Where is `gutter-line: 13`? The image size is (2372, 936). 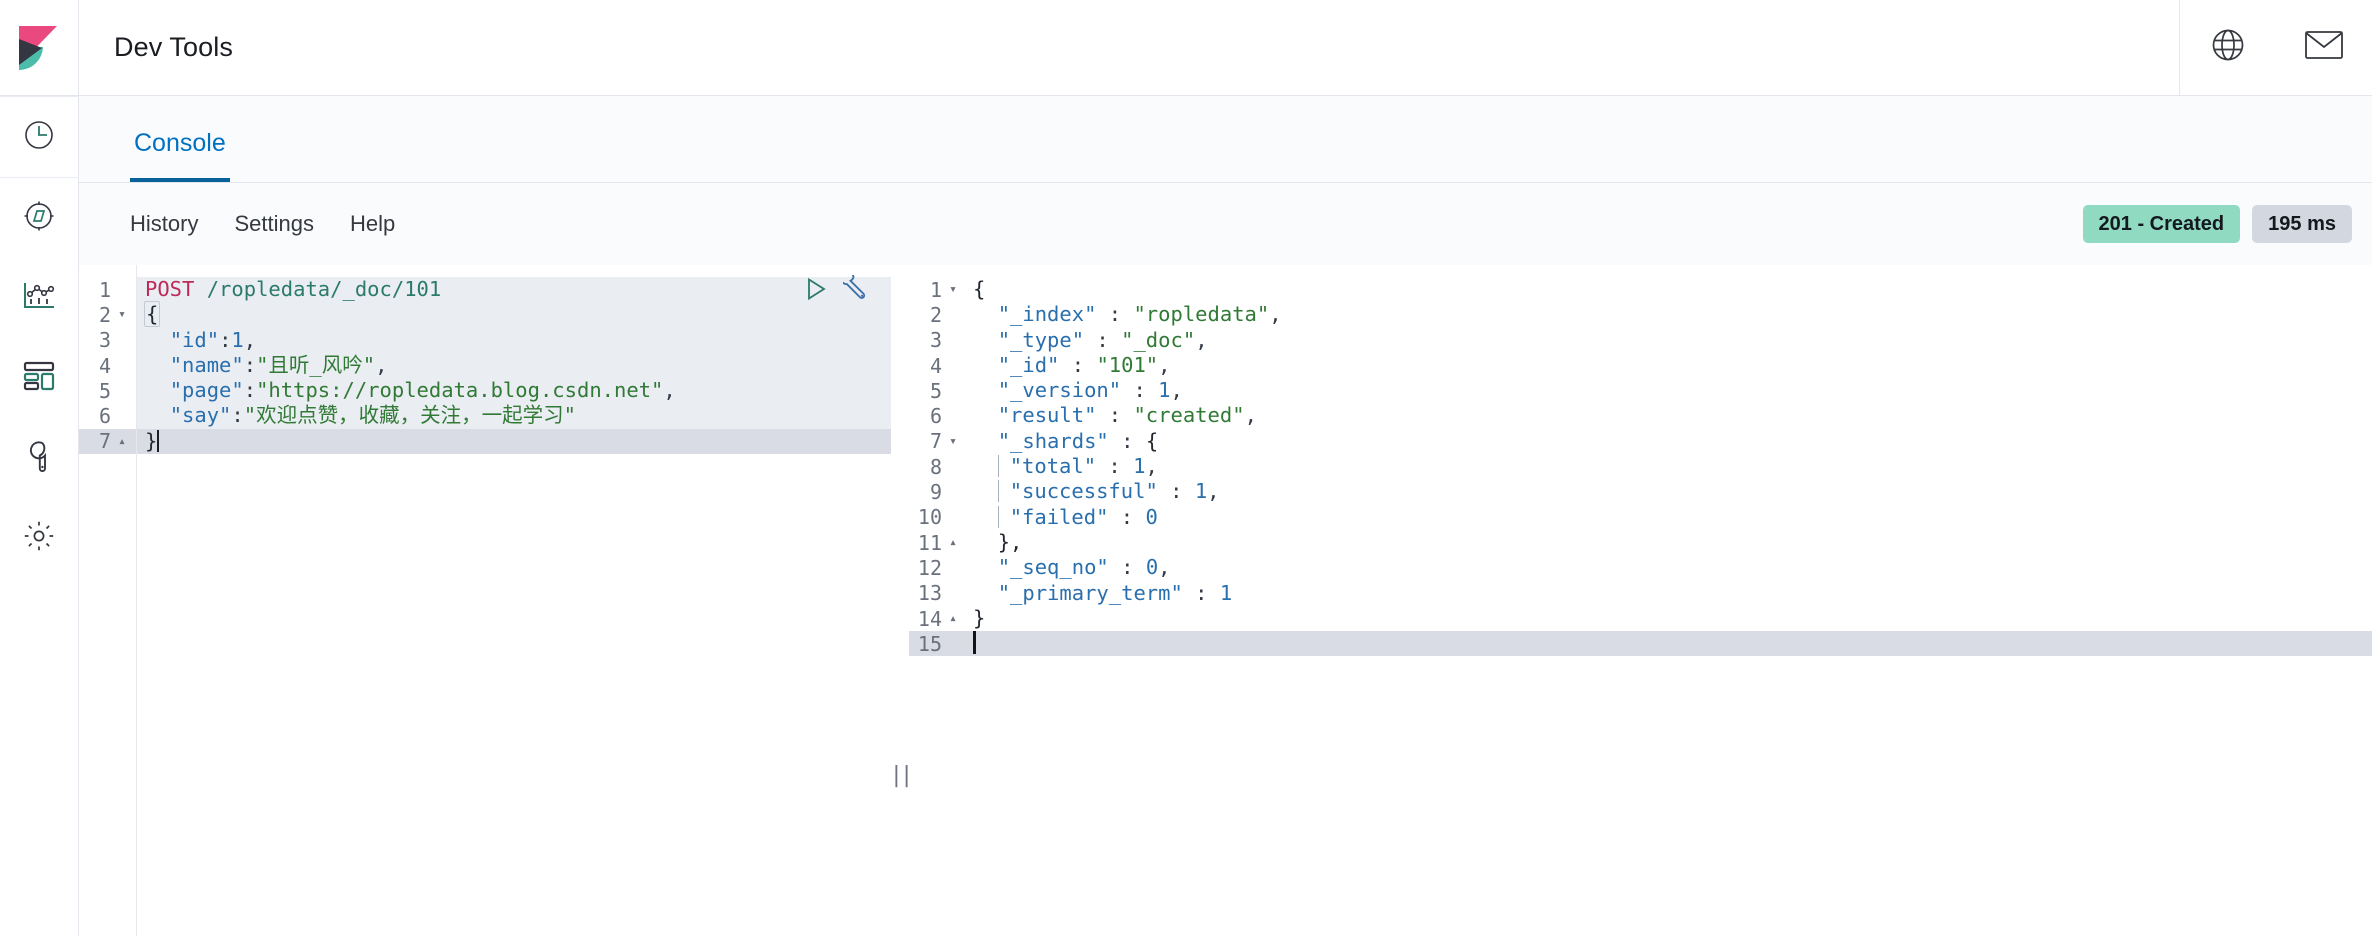
gutter-line: 13 is located at coordinates (938, 593).